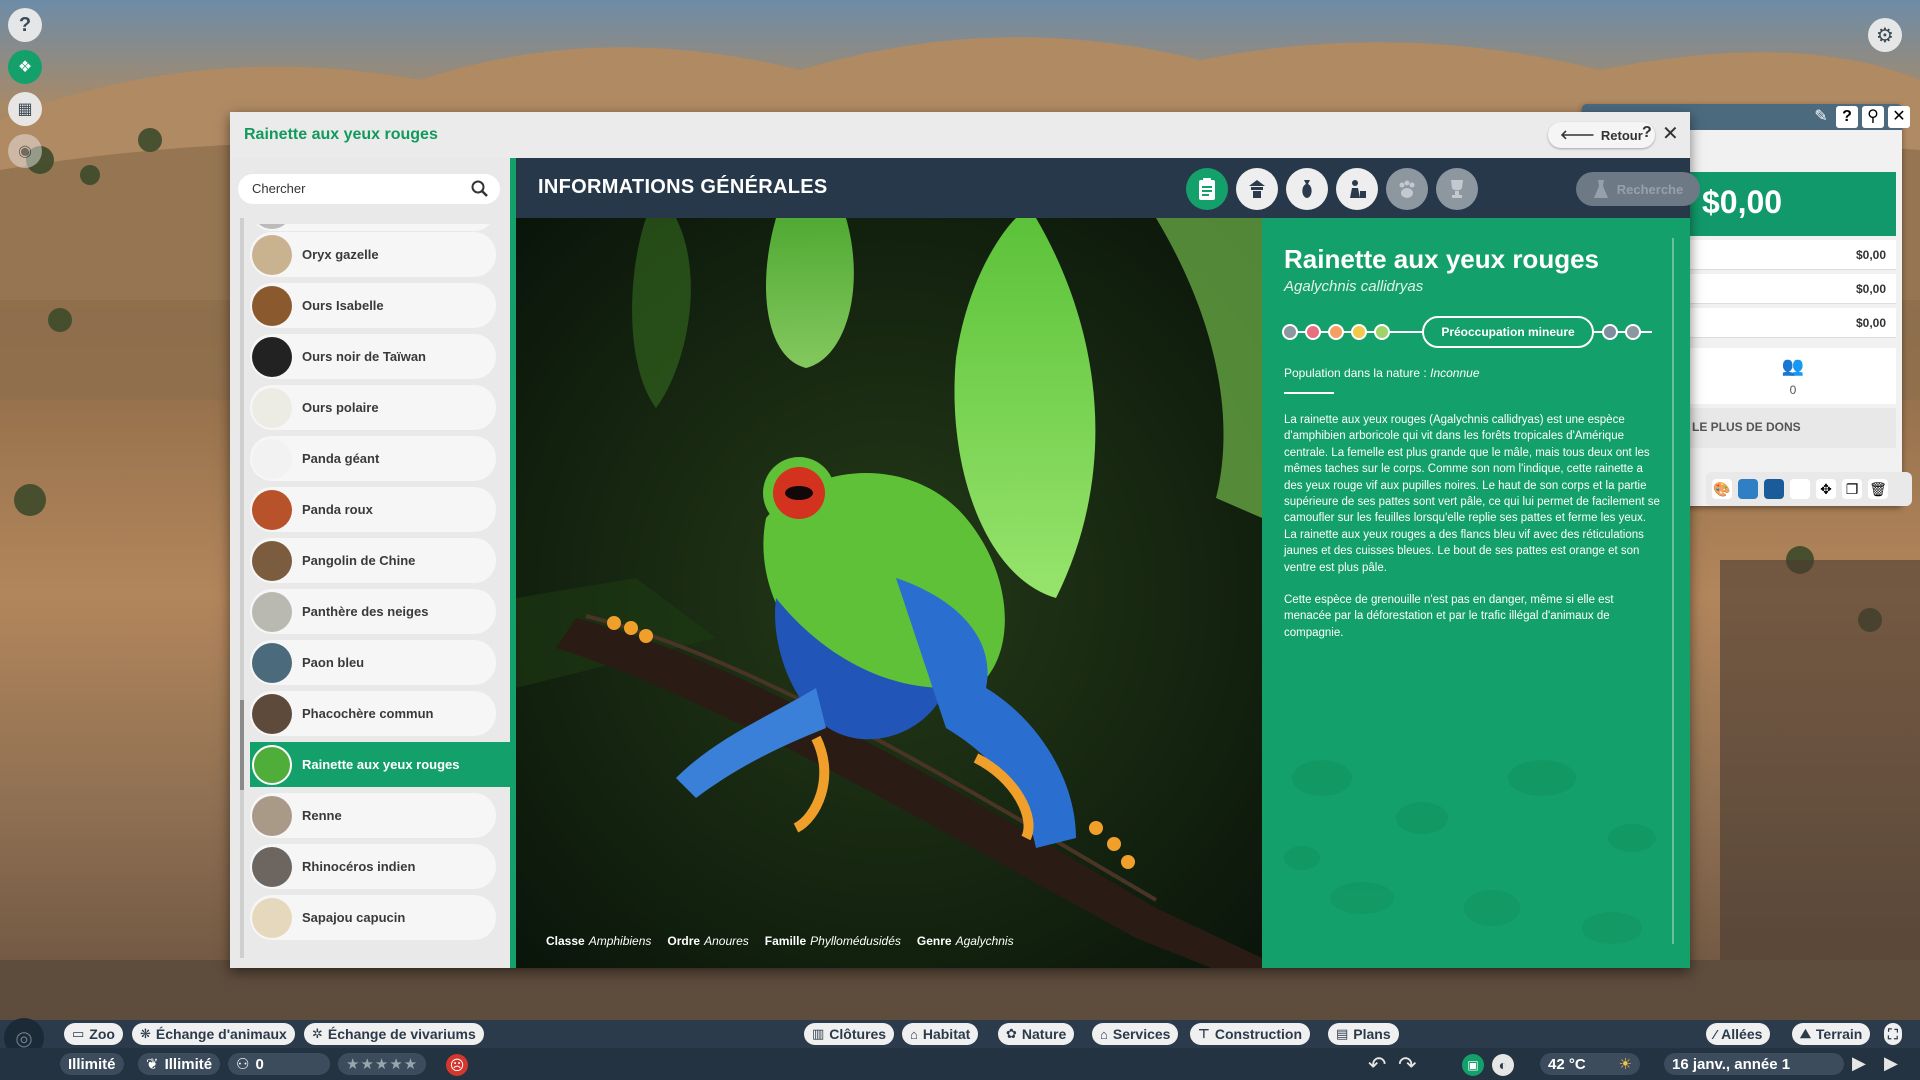 The height and width of the screenshot is (1080, 1920). Describe the element at coordinates (1290, 332) in the screenshot. I see `conservation-dot` at that location.